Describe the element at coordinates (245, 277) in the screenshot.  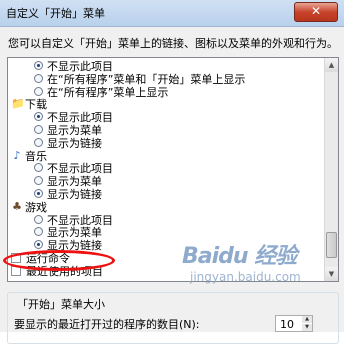
I see `watermark-url: jingyan.baidu.com` at that location.